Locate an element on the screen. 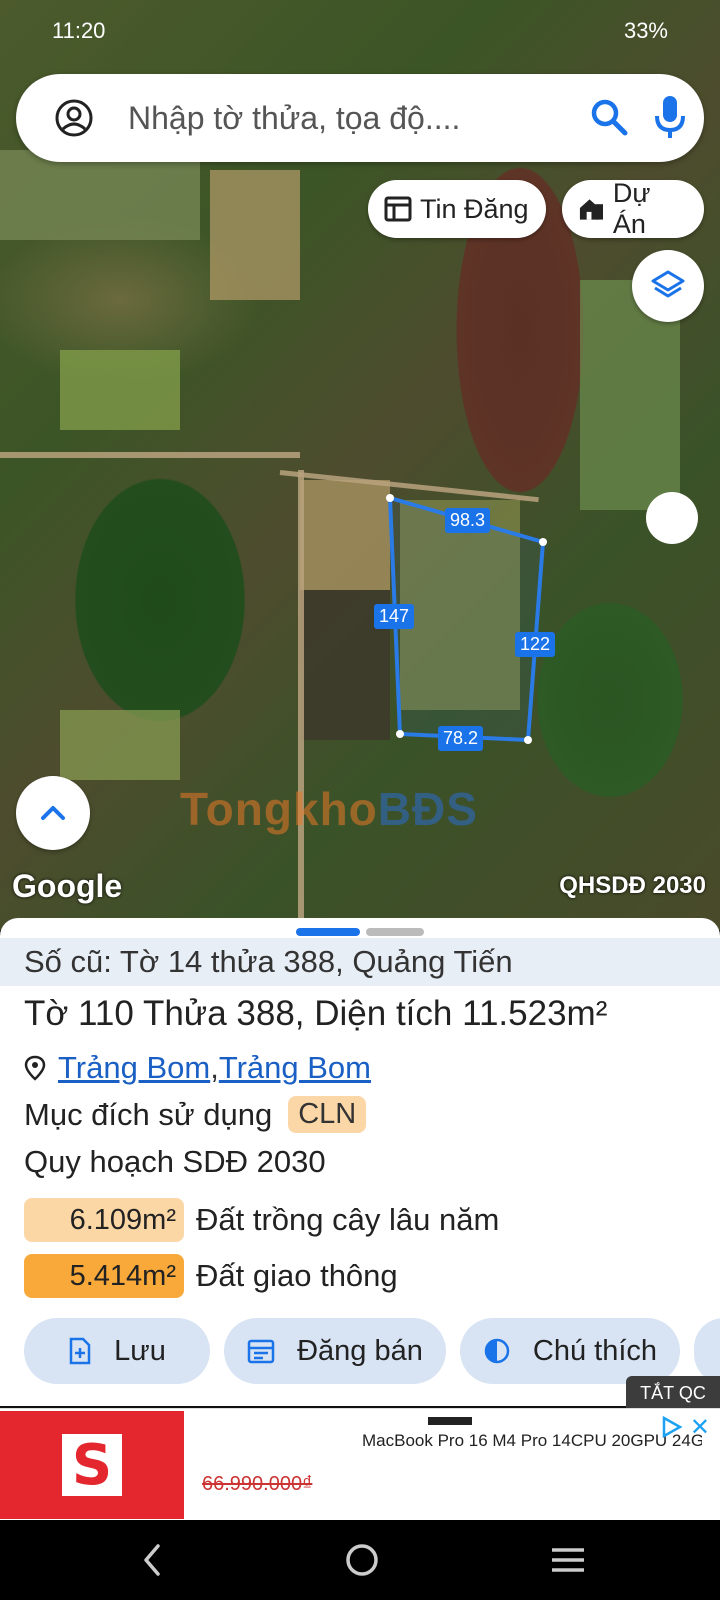 Image resolution: width=720 pixels, height=1600 pixels. projects-chip: Dự Án is located at coordinates (633, 208).